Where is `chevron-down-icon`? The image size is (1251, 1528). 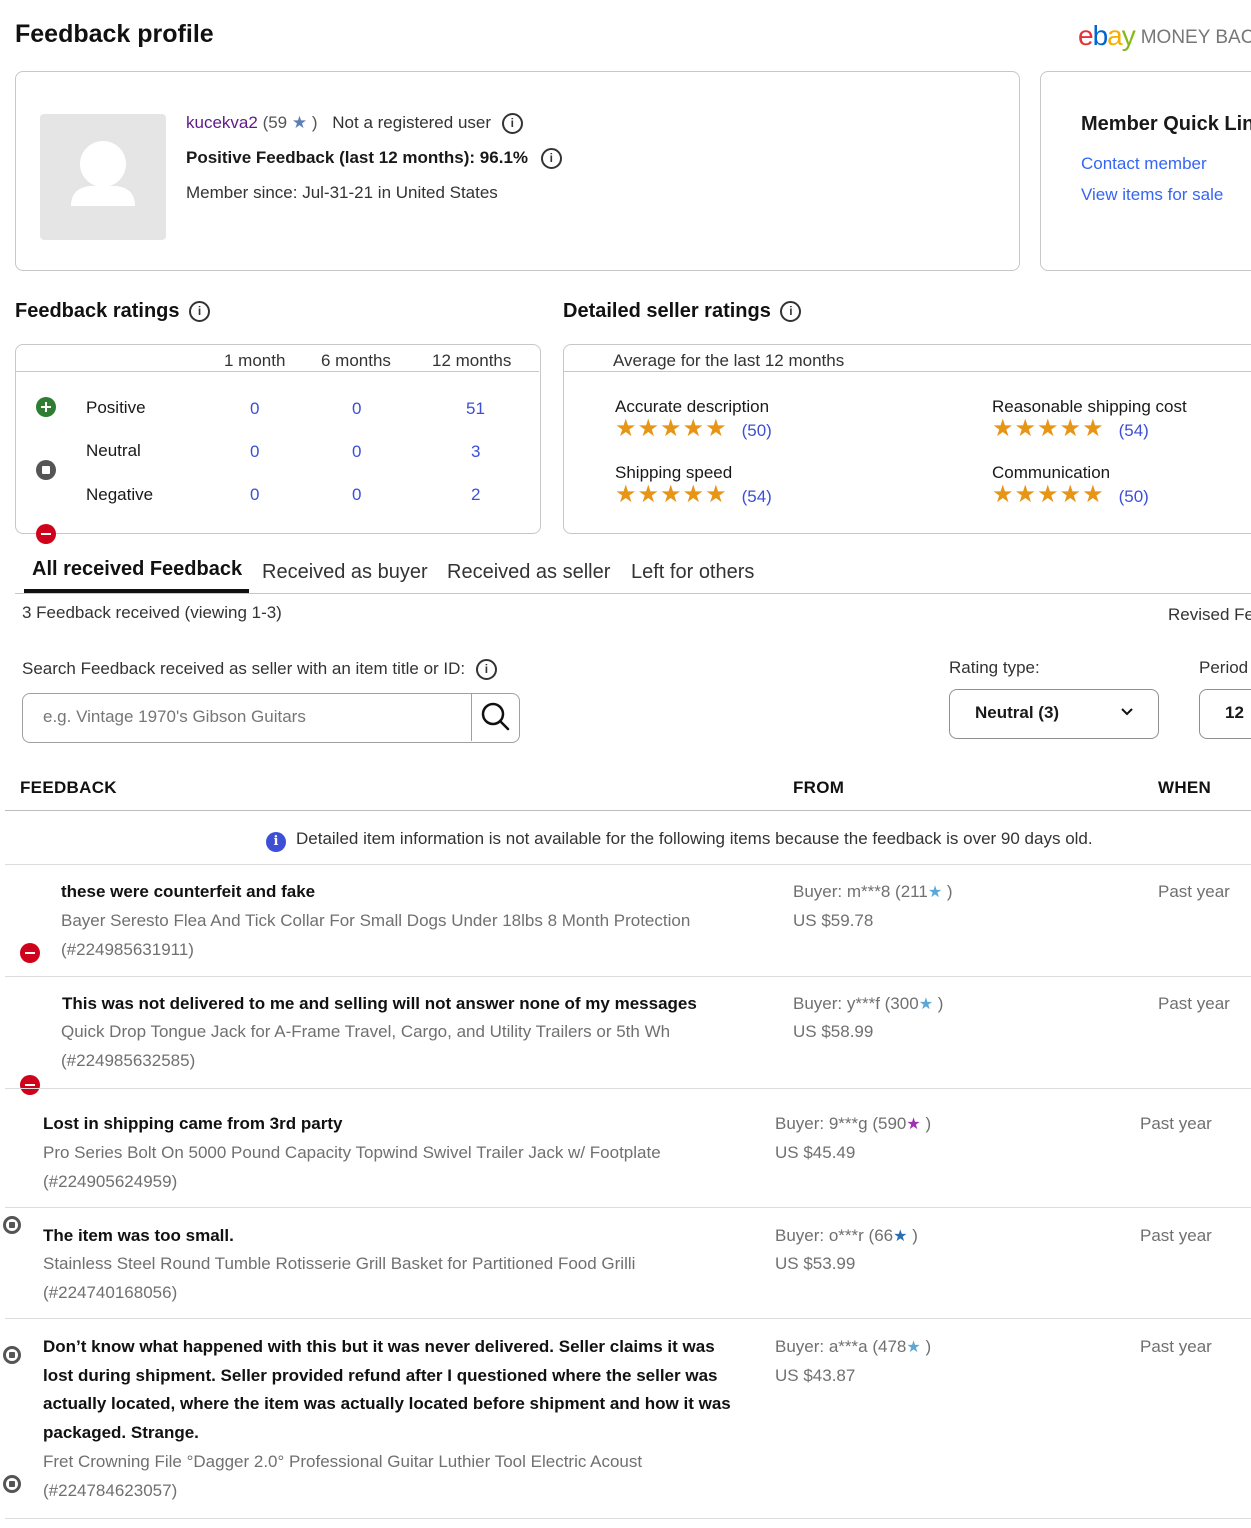
chevron-down-icon is located at coordinates (1127, 713).